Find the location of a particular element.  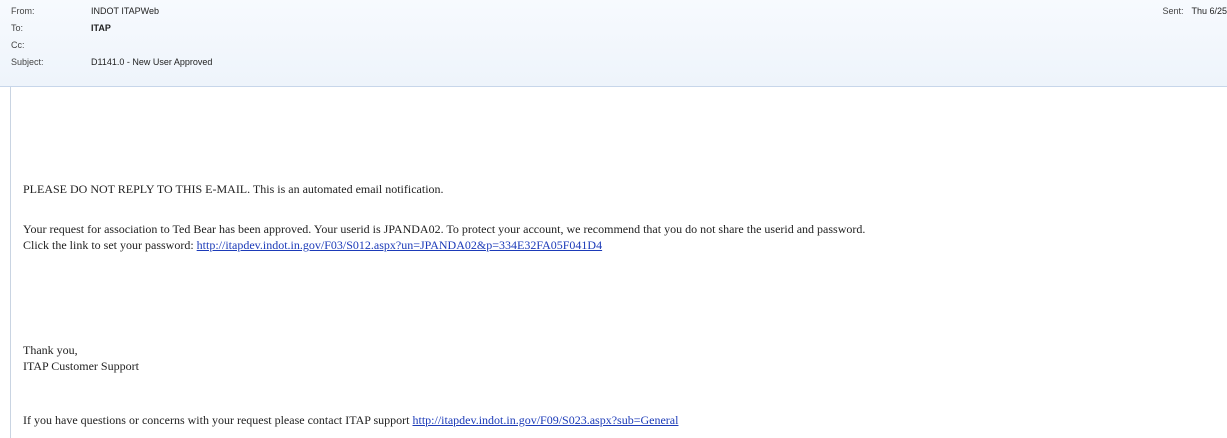

subject-label: Subject: is located at coordinates (27, 62).